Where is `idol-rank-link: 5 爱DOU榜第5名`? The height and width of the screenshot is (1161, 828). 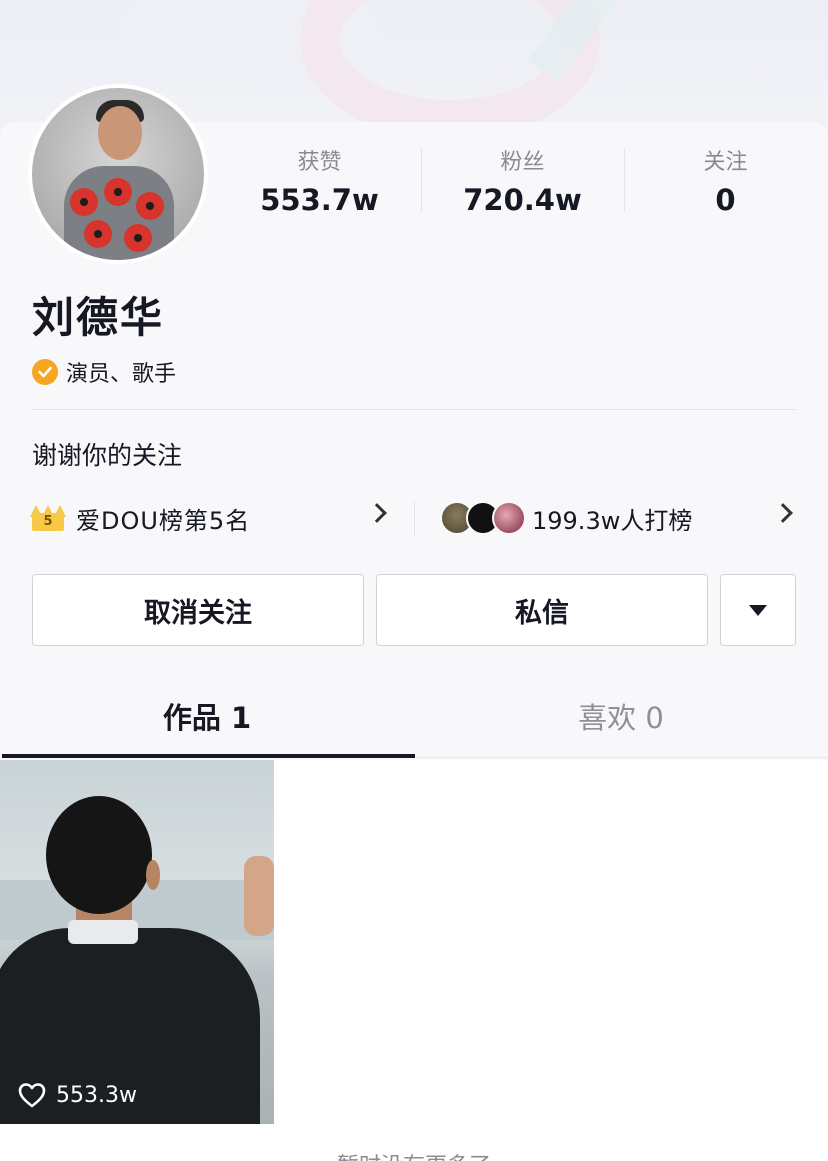 idol-rank-link: 5 爱DOU榜第5名 is located at coordinates (211, 518).